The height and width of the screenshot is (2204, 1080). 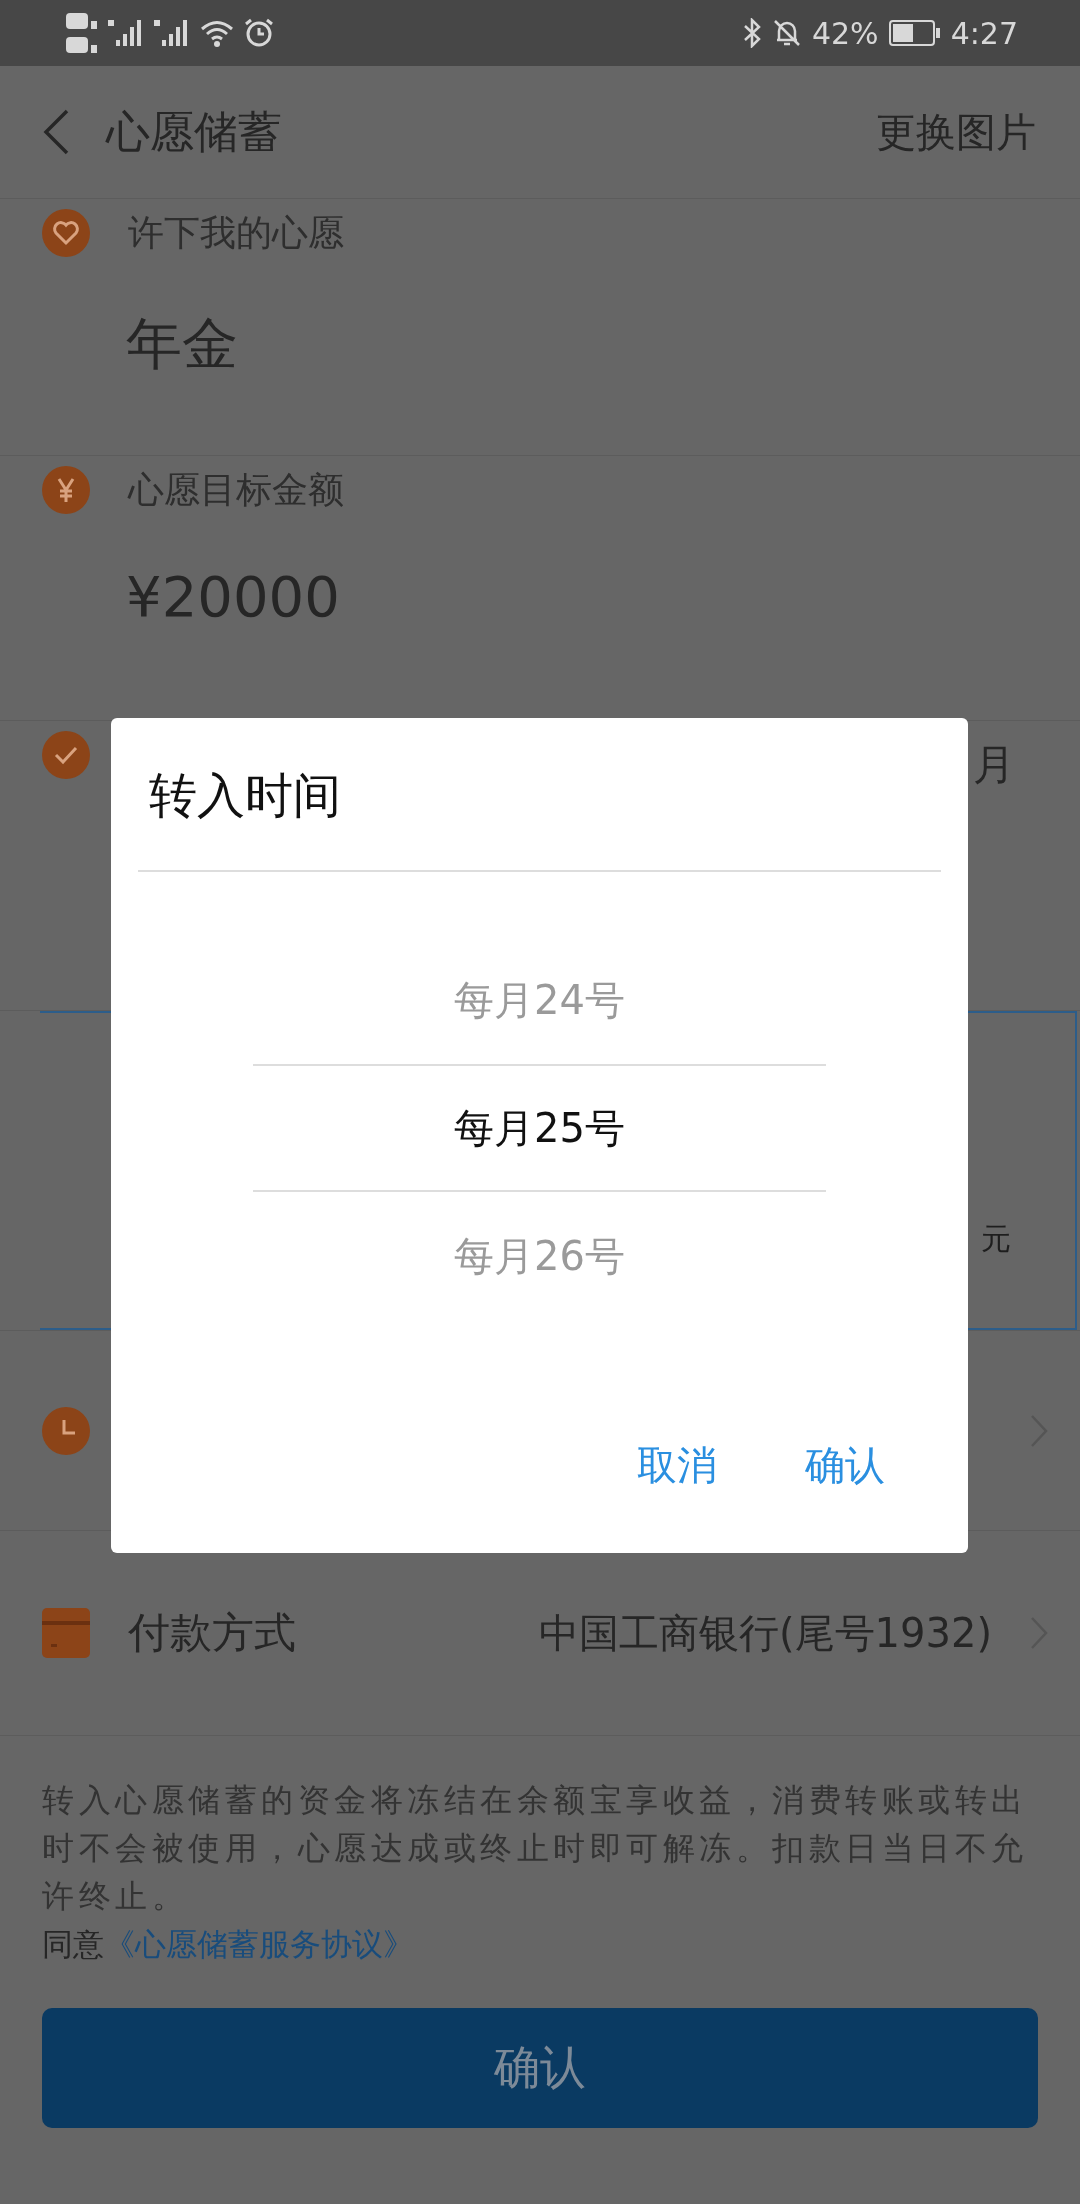 What do you see at coordinates (233, 596) in the screenshot?
I see `section-value: ¥20000` at bounding box center [233, 596].